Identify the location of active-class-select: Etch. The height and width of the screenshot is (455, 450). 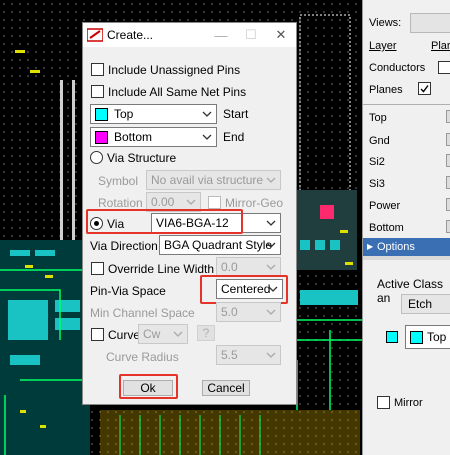
(425, 304).